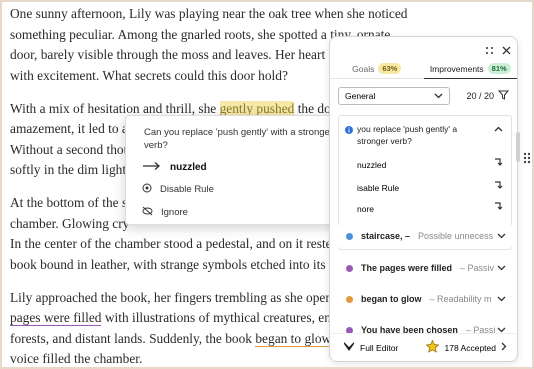  I want to click on passive-phrase: pages were filled, so click(56, 318).